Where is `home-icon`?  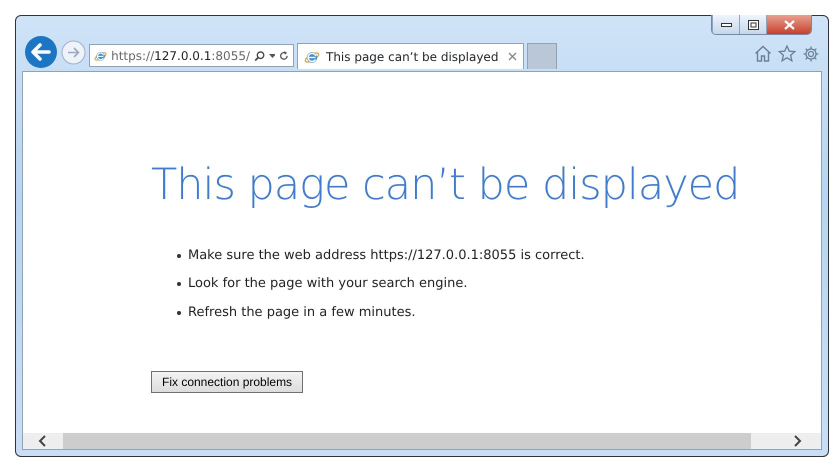
home-icon is located at coordinates (763, 53).